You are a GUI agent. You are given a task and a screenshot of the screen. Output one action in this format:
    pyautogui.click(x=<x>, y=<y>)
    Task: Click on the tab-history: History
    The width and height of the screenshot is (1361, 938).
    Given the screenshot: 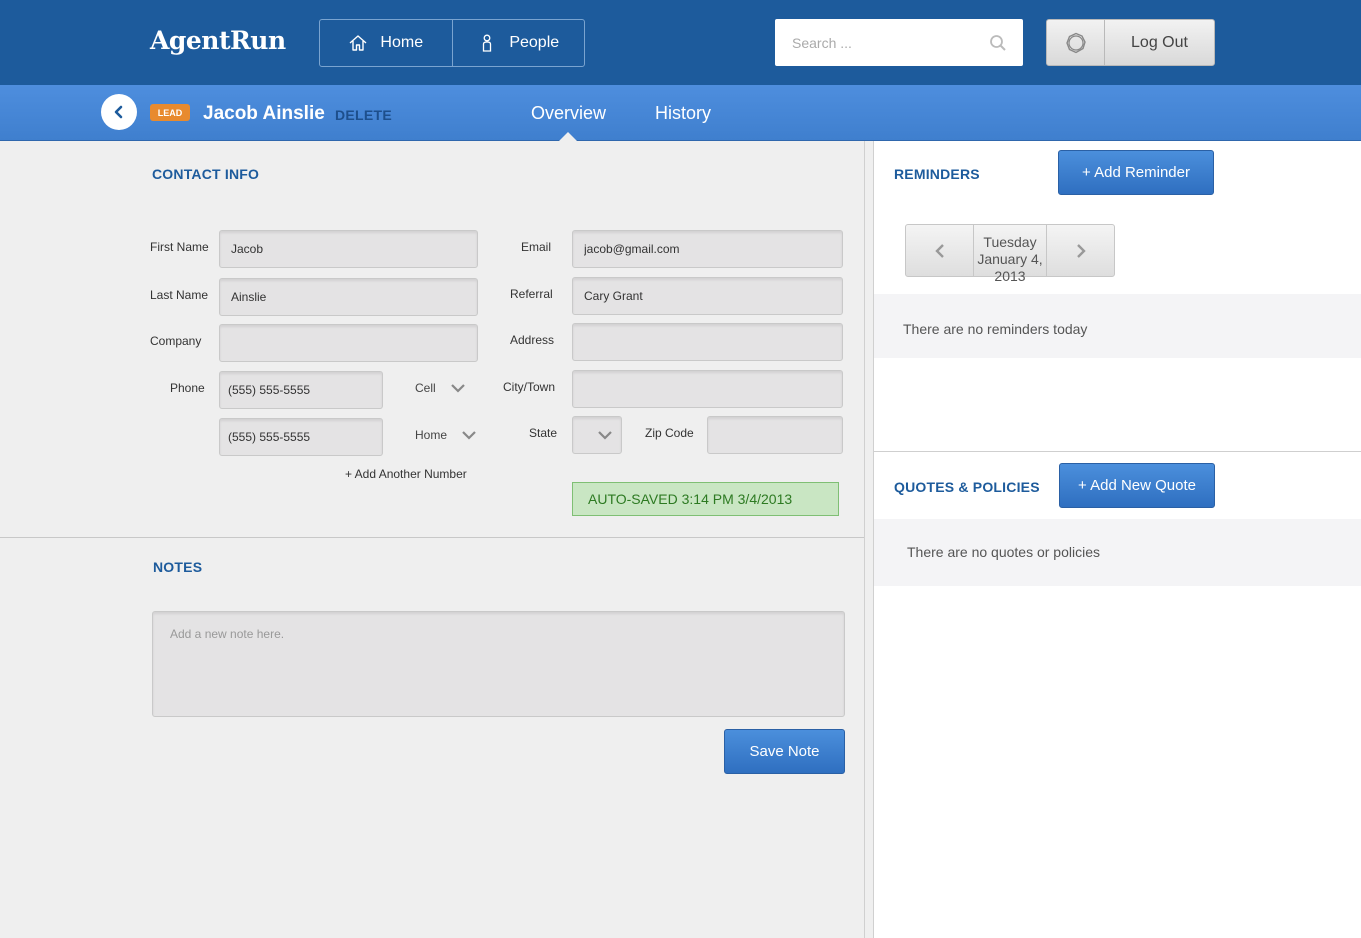 What is the action you would take?
    pyautogui.click(x=683, y=113)
    